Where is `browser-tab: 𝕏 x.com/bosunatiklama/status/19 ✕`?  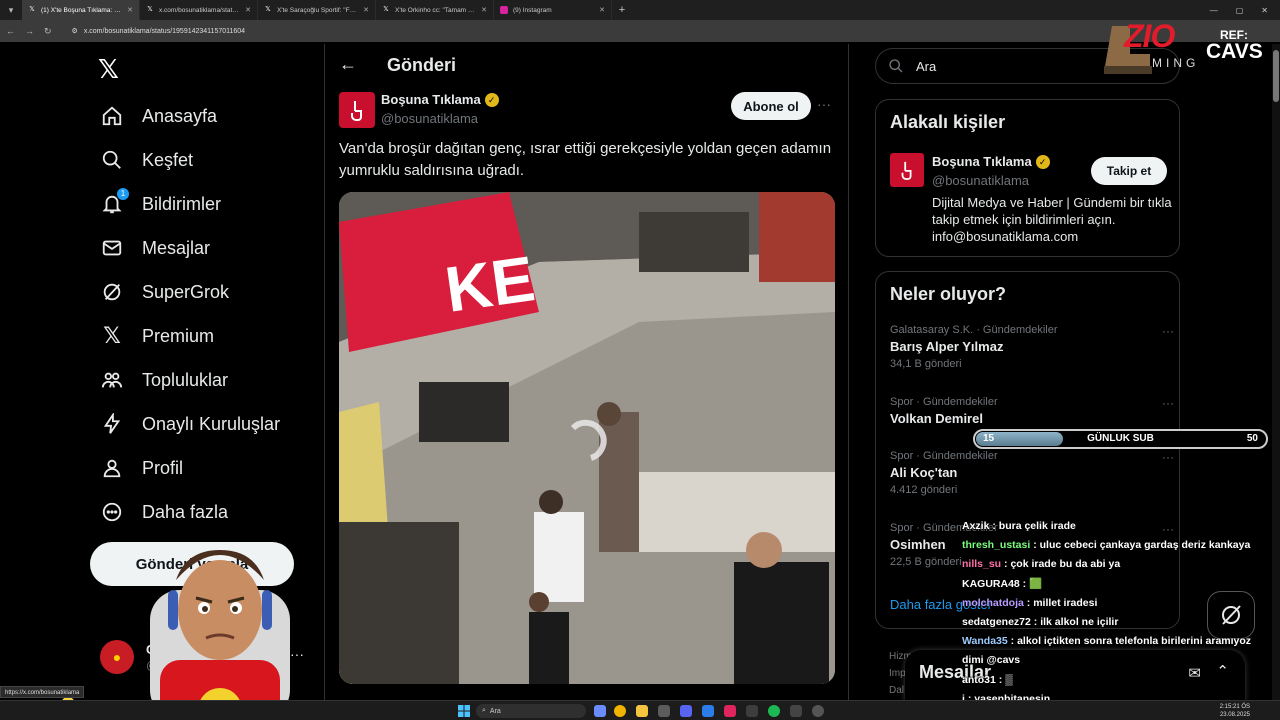
browser-tab: 𝕏 x.com/bosunatiklama/status/19 ✕ is located at coordinates (199, 10).